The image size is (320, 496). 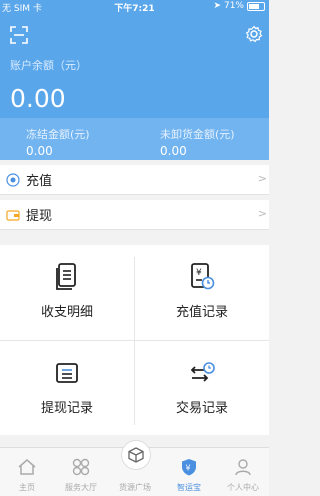 I want to click on withdraw-record-button: 提现记录, so click(x=67, y=388).